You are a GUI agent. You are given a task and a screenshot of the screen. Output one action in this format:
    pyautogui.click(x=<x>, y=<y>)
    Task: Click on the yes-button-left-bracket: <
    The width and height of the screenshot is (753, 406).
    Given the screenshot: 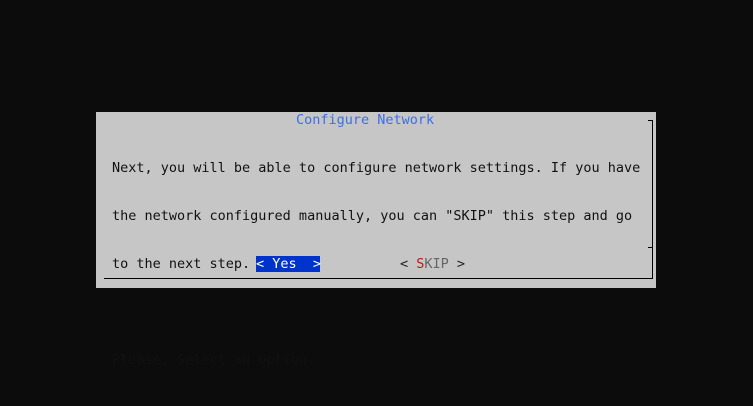 What is the action you would take?
    pyautogui.click(x=260, y=264)
    